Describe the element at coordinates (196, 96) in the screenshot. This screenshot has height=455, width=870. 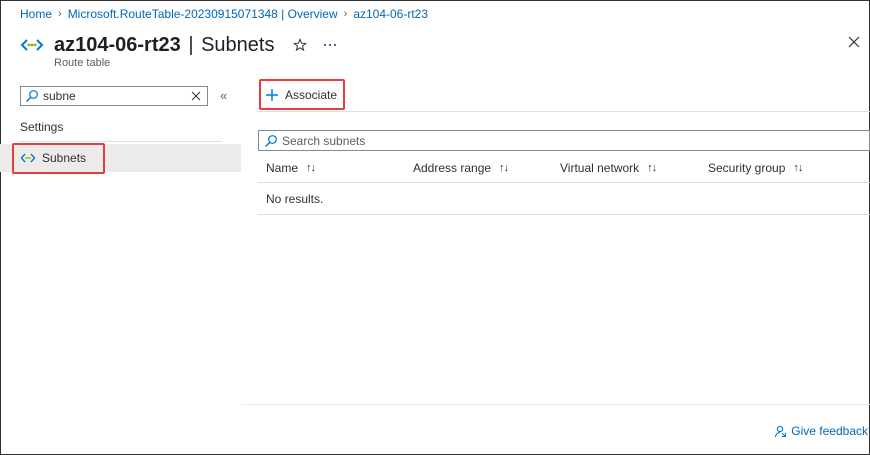
I see `clear-icon` at that location.